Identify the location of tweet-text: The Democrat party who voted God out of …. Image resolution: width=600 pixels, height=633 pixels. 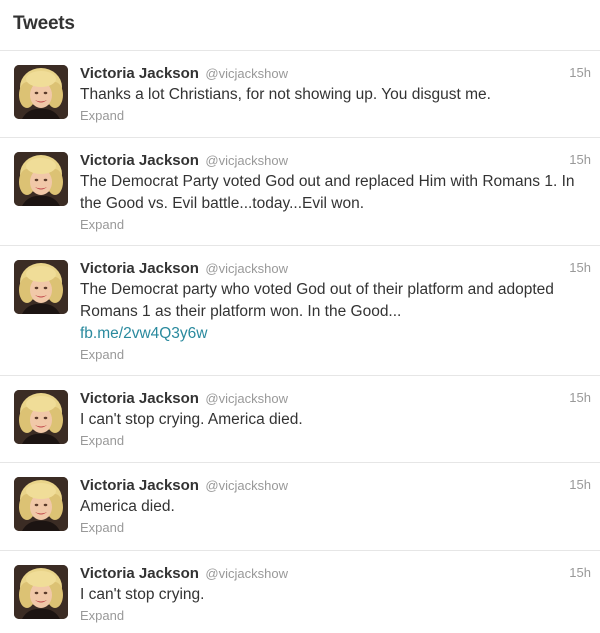
(317, 300).